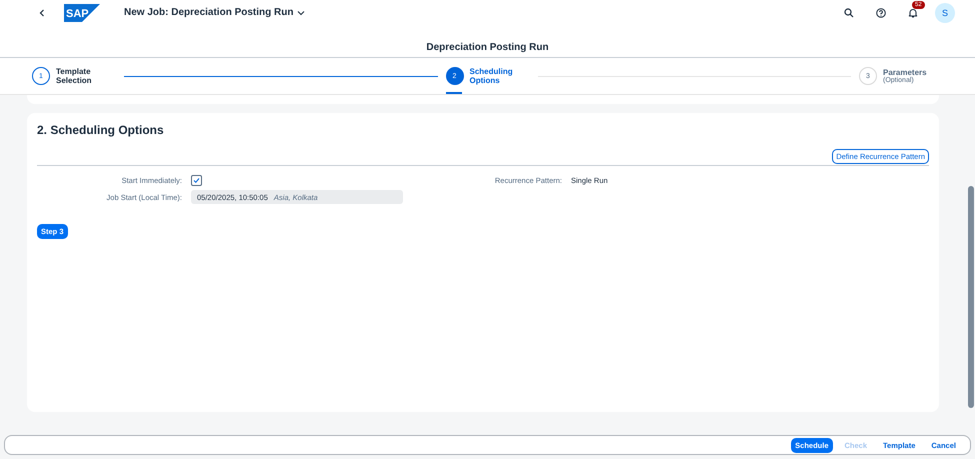 The width and height of the screenshot is (975, 459). I want to click on caret-icon, so click(301, 13).